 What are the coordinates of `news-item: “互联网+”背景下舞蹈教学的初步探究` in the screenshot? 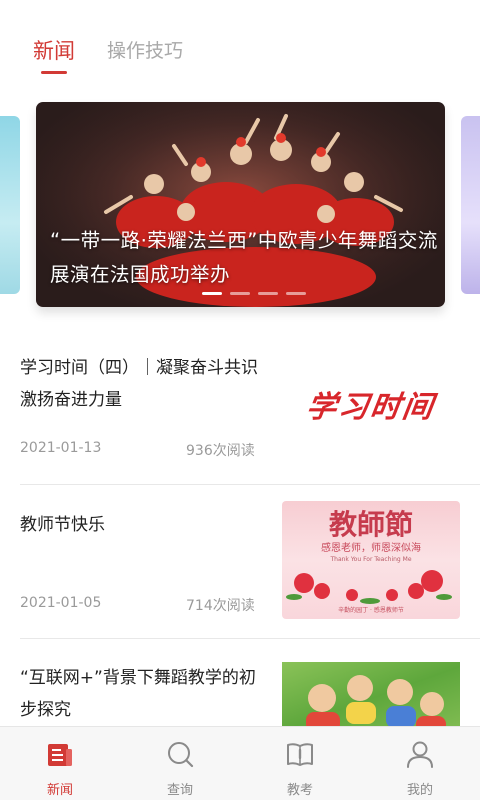 It's located at (240, 694).